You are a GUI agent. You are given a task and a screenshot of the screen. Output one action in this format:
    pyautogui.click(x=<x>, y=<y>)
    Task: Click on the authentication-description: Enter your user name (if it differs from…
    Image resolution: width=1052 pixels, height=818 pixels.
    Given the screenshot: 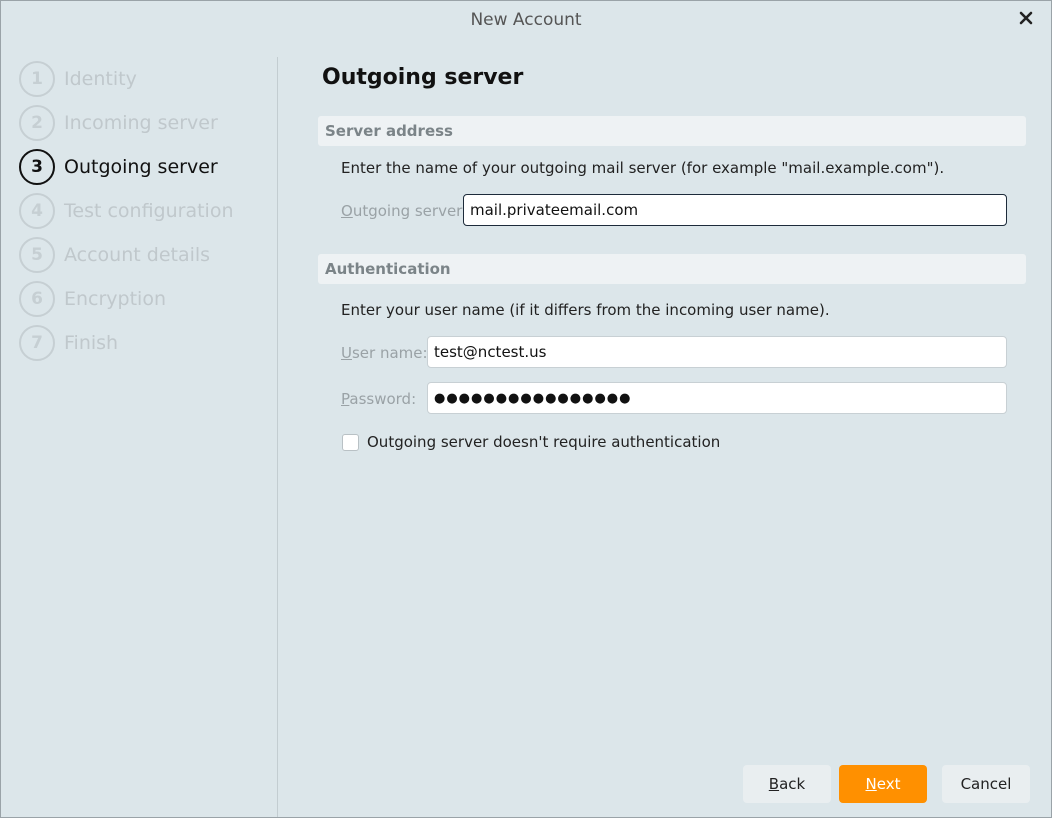 What is the action you would take?
    pyautogui.click(x=585, y=310)
    